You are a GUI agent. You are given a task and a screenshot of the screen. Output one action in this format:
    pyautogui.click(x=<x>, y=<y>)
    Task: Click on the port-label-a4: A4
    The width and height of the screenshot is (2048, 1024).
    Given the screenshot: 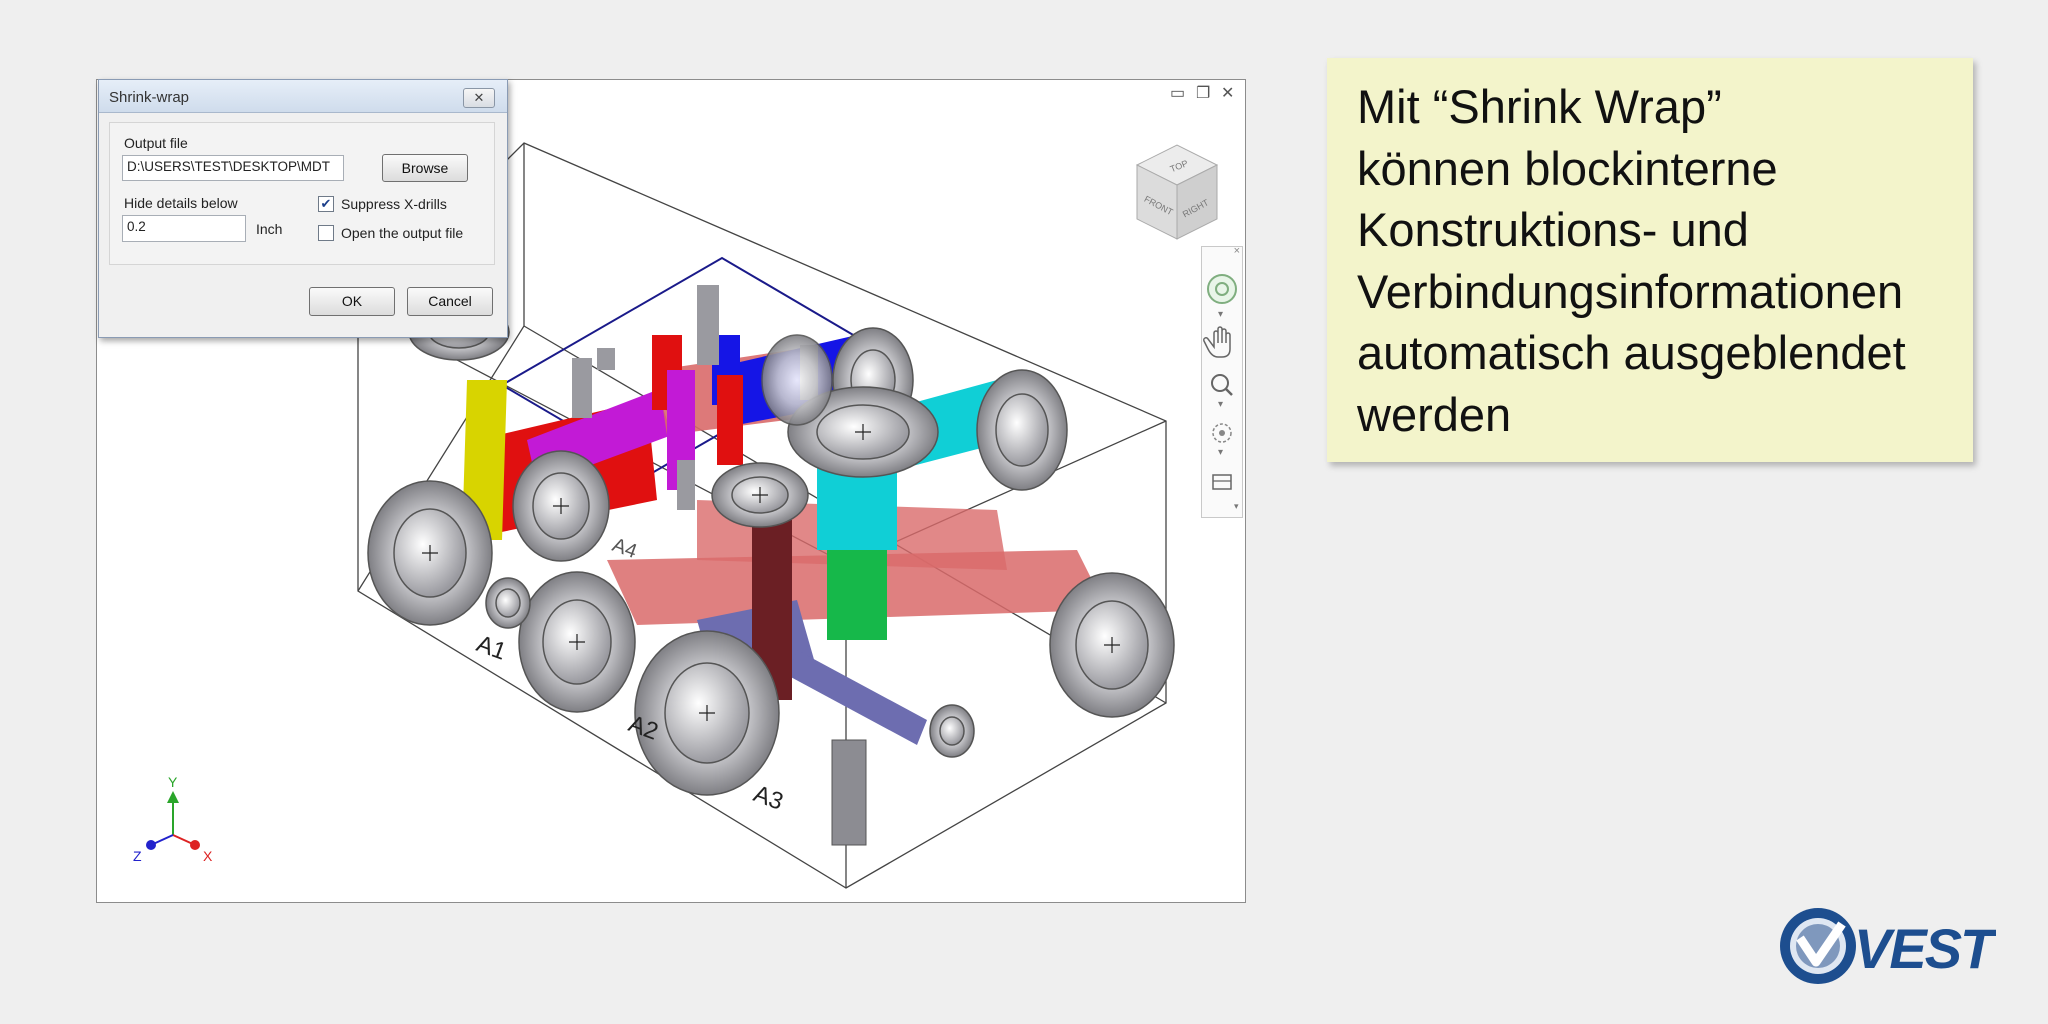 What is the action you would take?
    pyautogui.click(x=624, y=548)
    